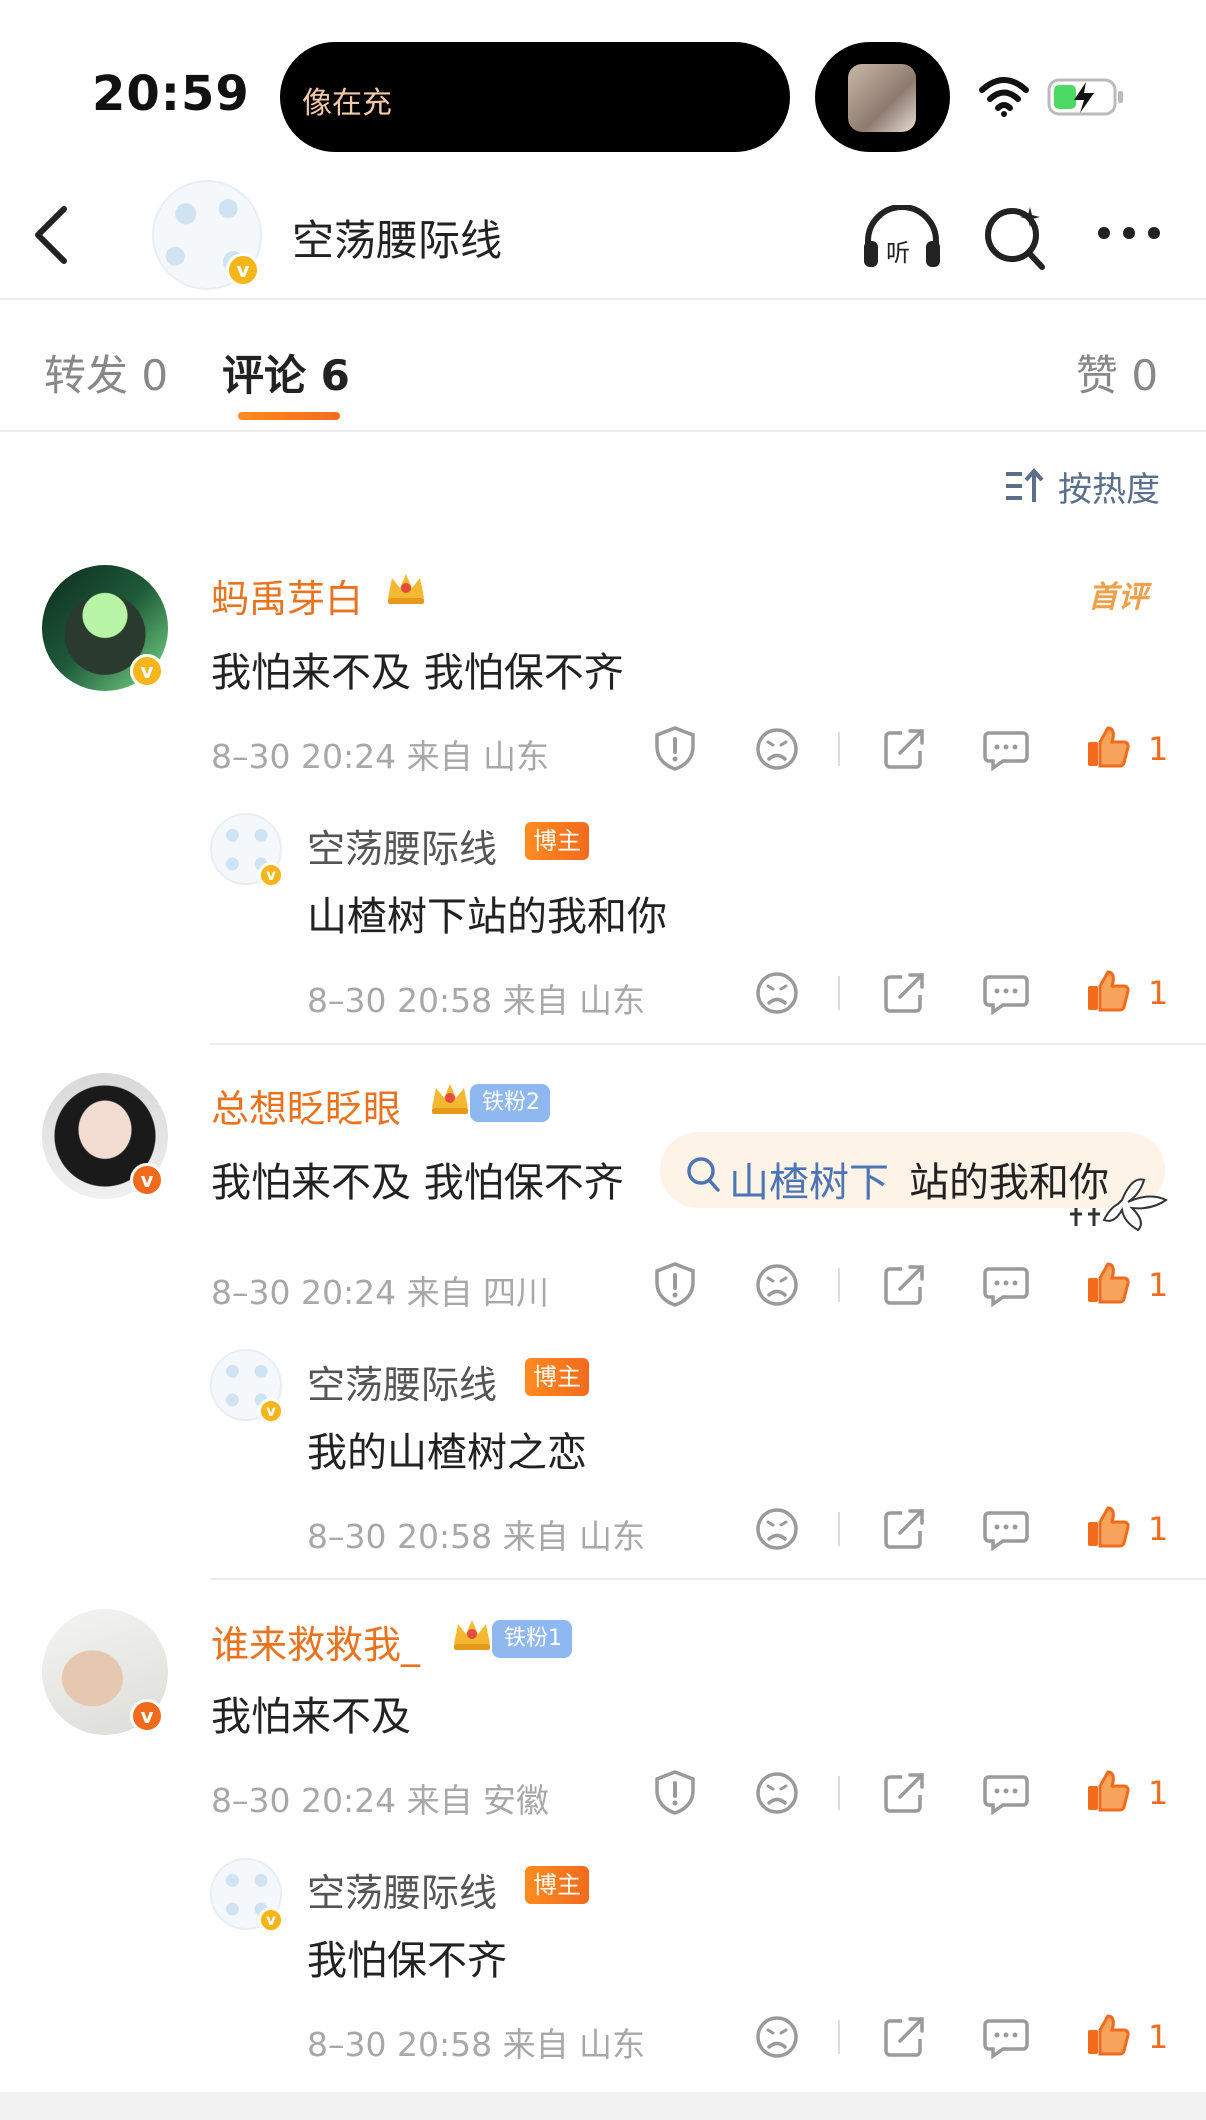  What do you see at coordinates (286, 372) in the screenshot?
I see `tab-comments: 评论 6` at bounding box center [286, 372].